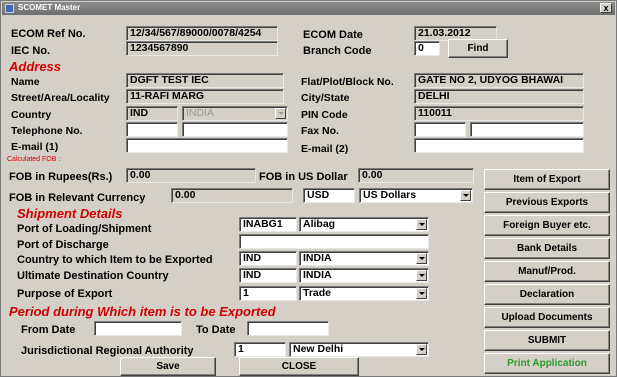  I want to click on street-field: 11-RAFI MARG, so click(205, 96).